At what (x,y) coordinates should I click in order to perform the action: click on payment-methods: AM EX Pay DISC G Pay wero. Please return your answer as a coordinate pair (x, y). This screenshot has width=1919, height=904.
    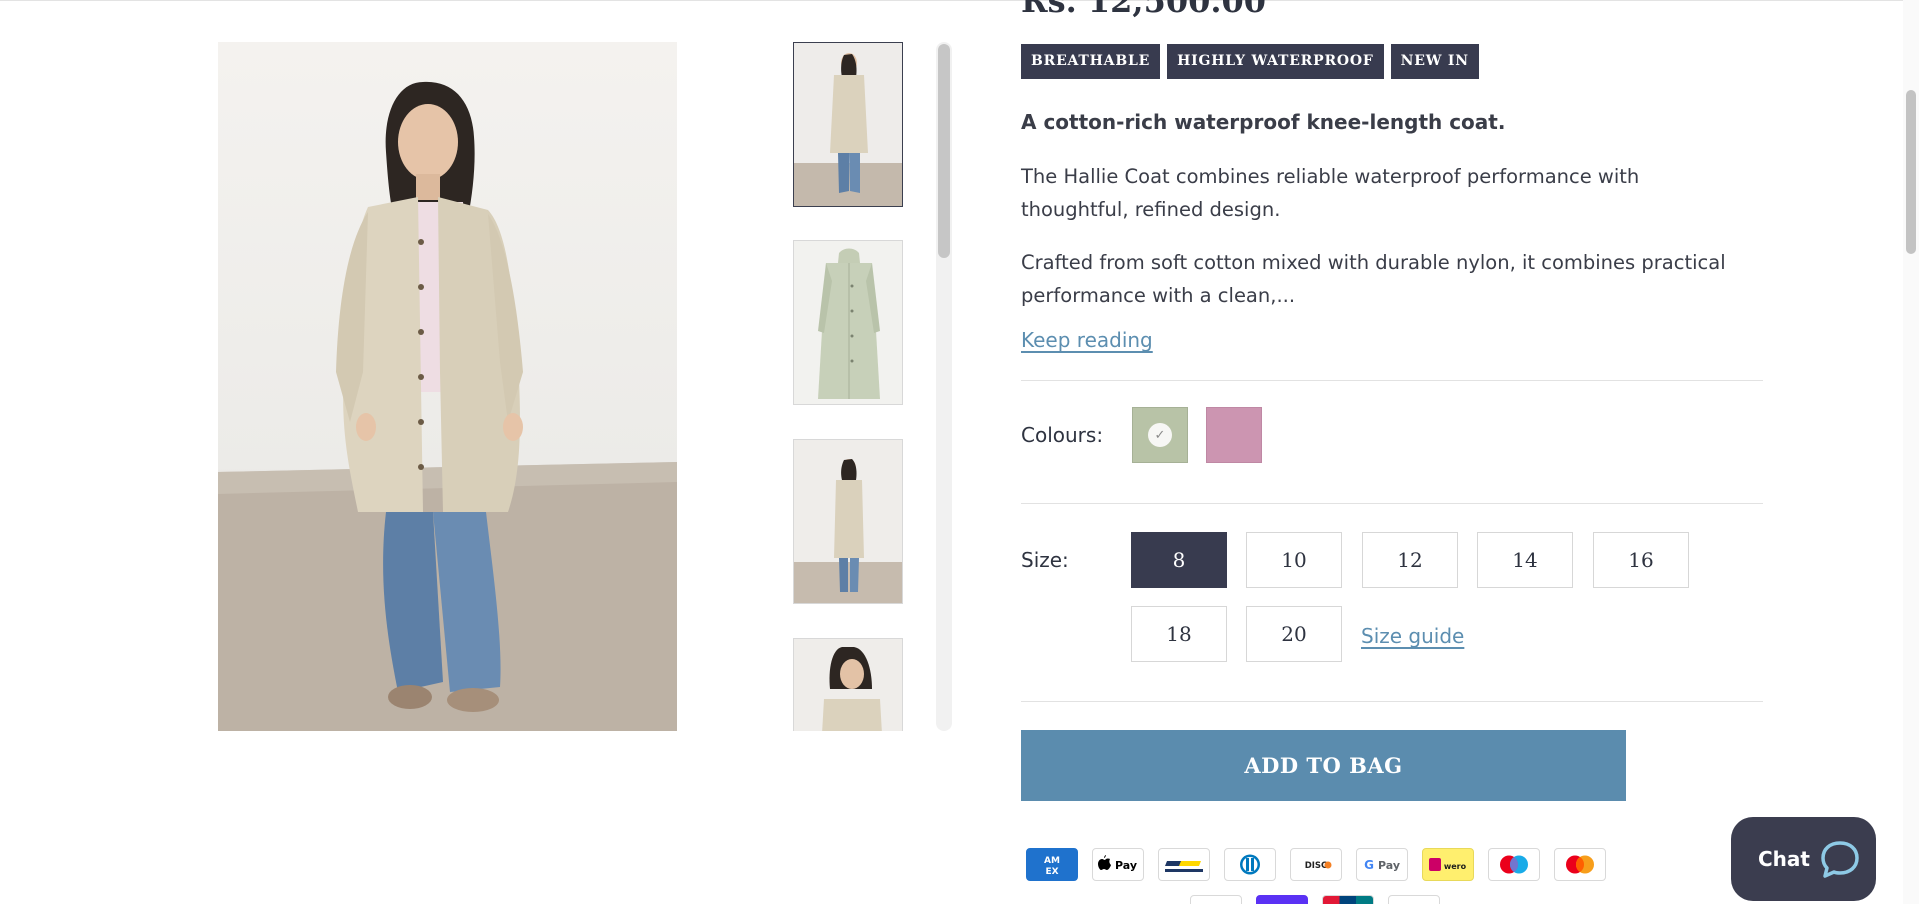
    Looking at the image, I should click on (1316, 864).